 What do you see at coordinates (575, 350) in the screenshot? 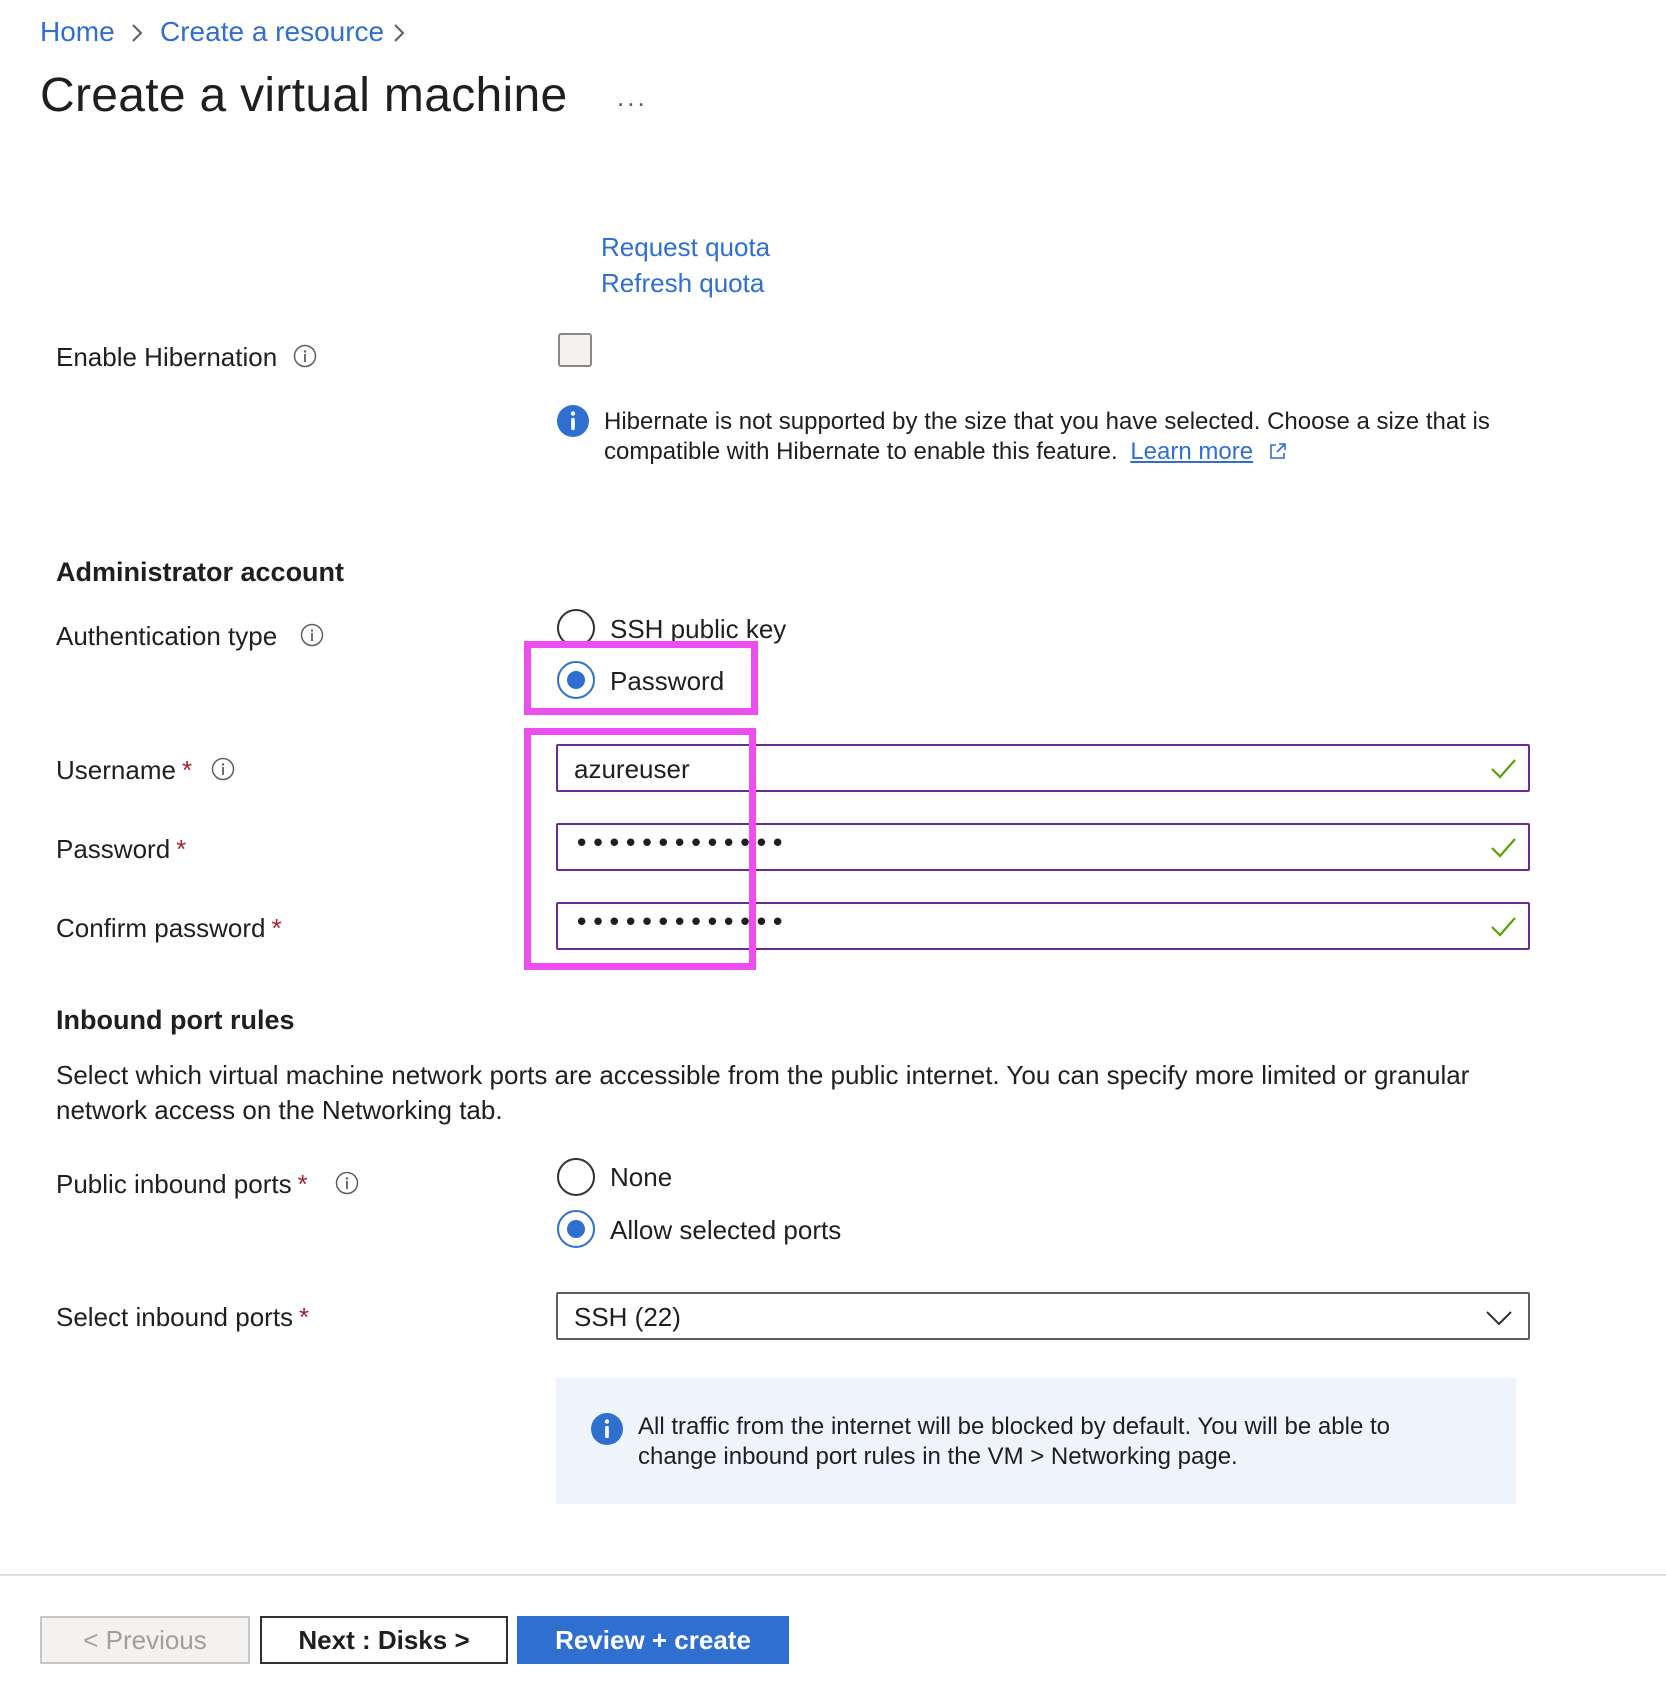
I see `hibernation-checkbox` at bounding box center [575, 350].